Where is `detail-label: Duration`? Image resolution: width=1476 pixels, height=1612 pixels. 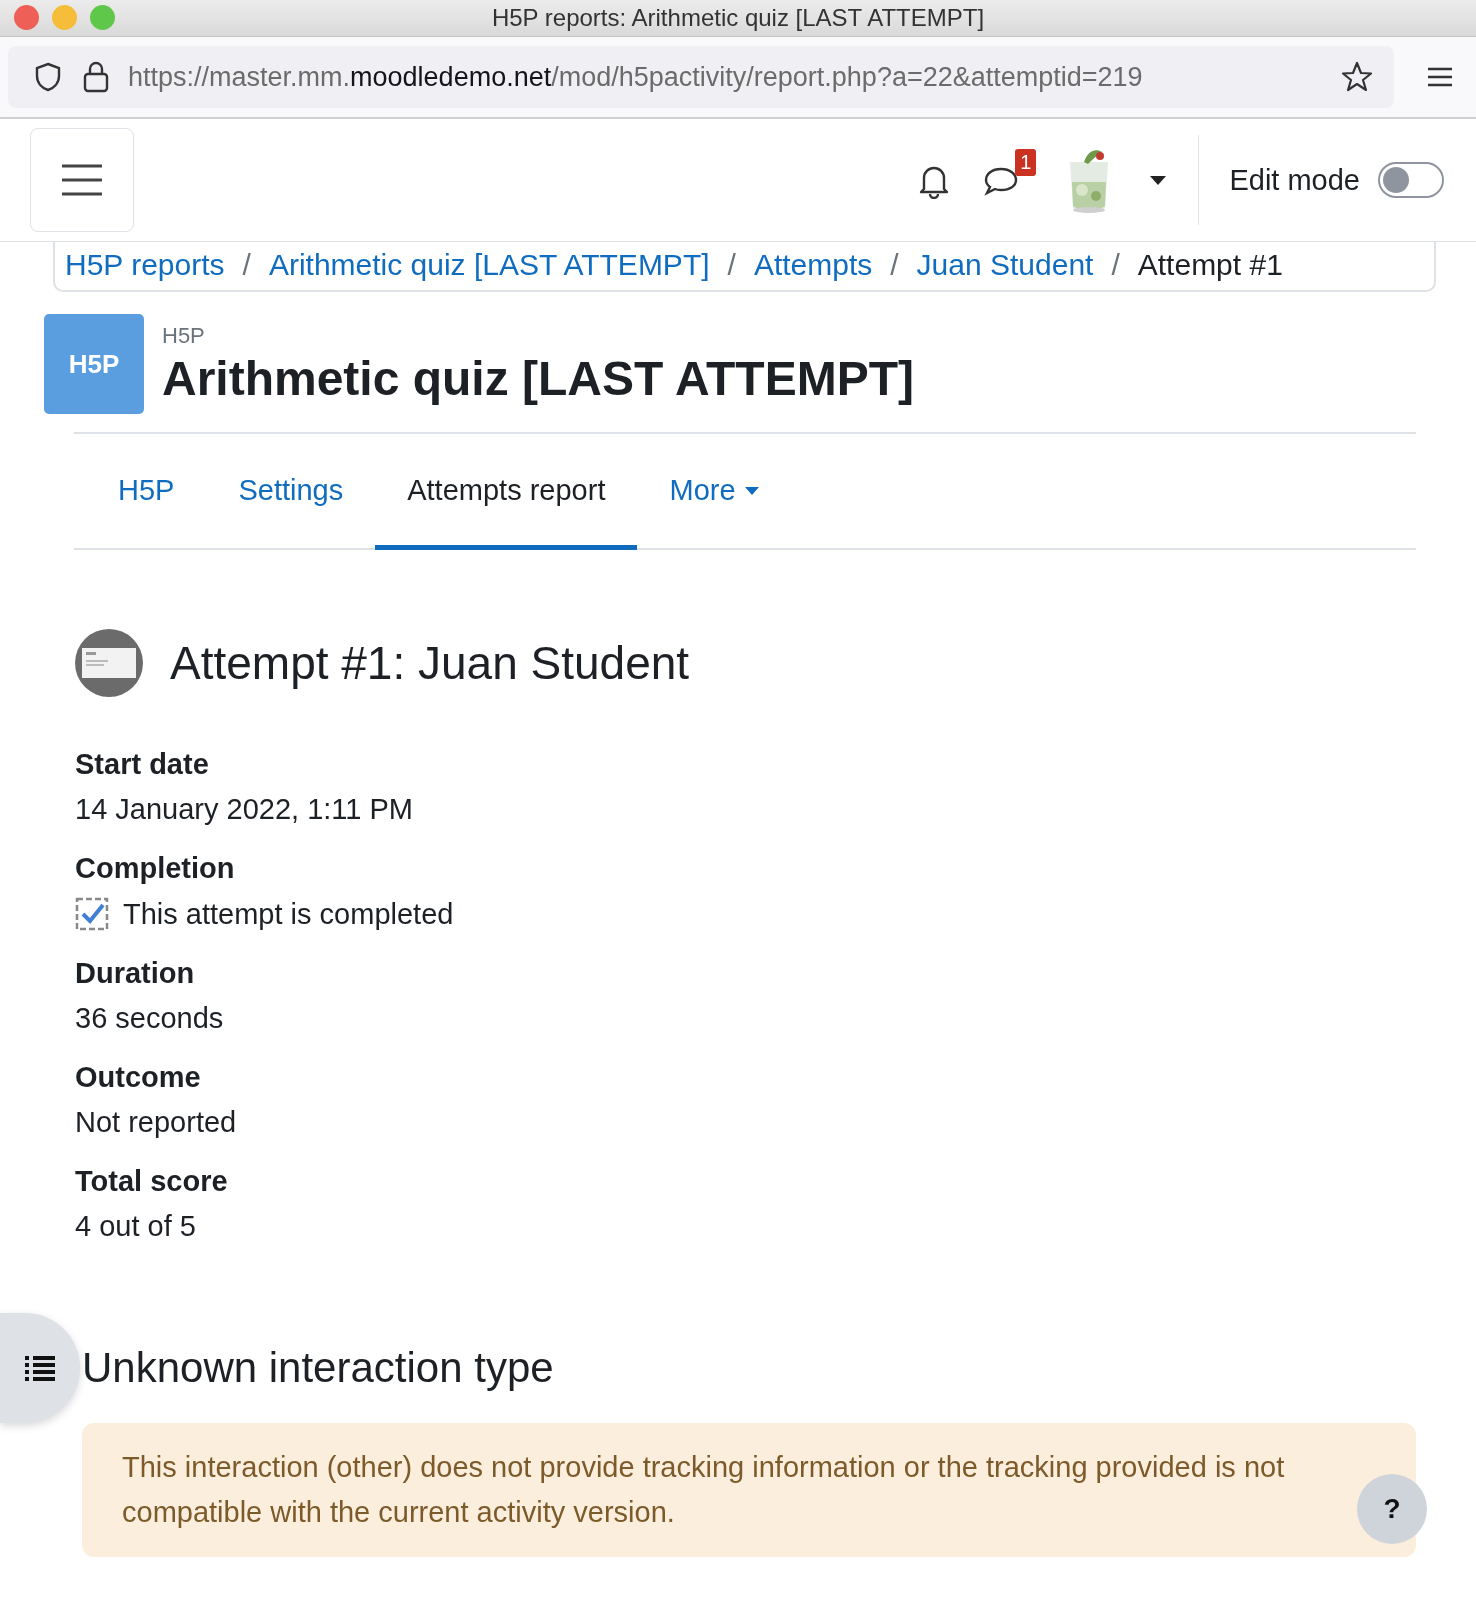
detail-label: Duration is located at coordinates (135, 973).